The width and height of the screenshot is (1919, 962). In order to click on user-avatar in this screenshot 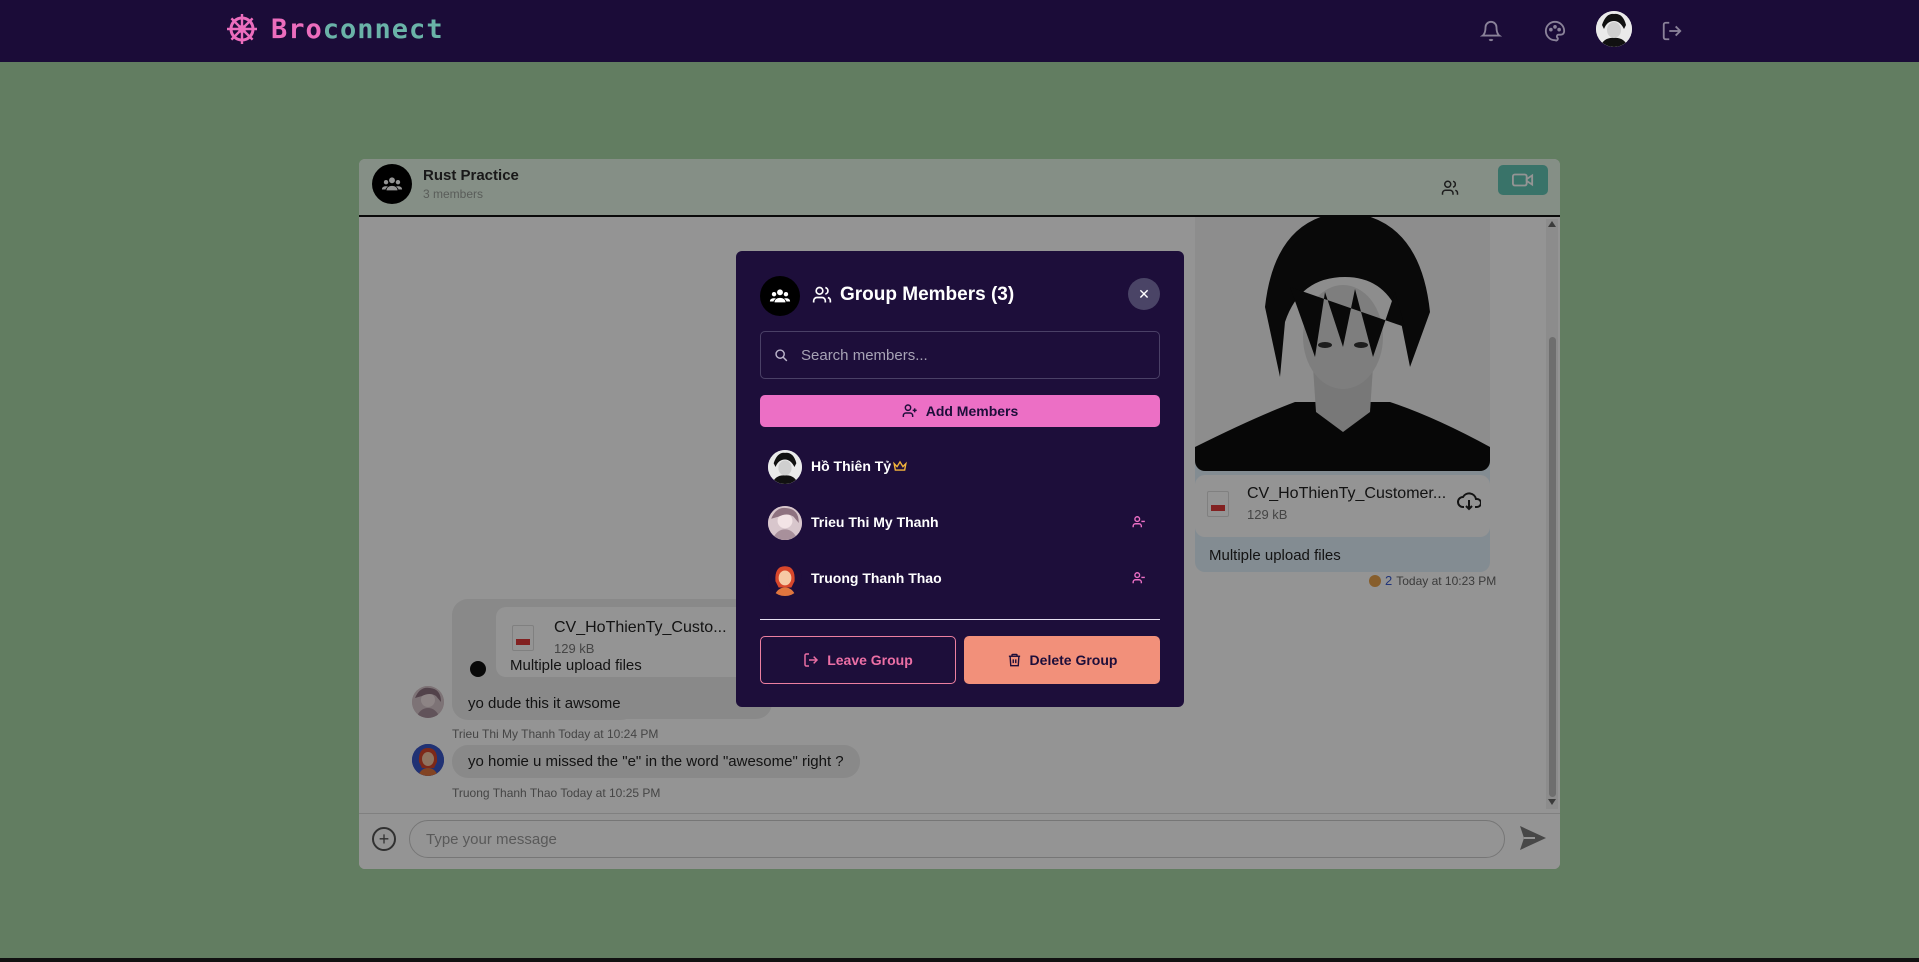, I will do `click(1614, 29)`.